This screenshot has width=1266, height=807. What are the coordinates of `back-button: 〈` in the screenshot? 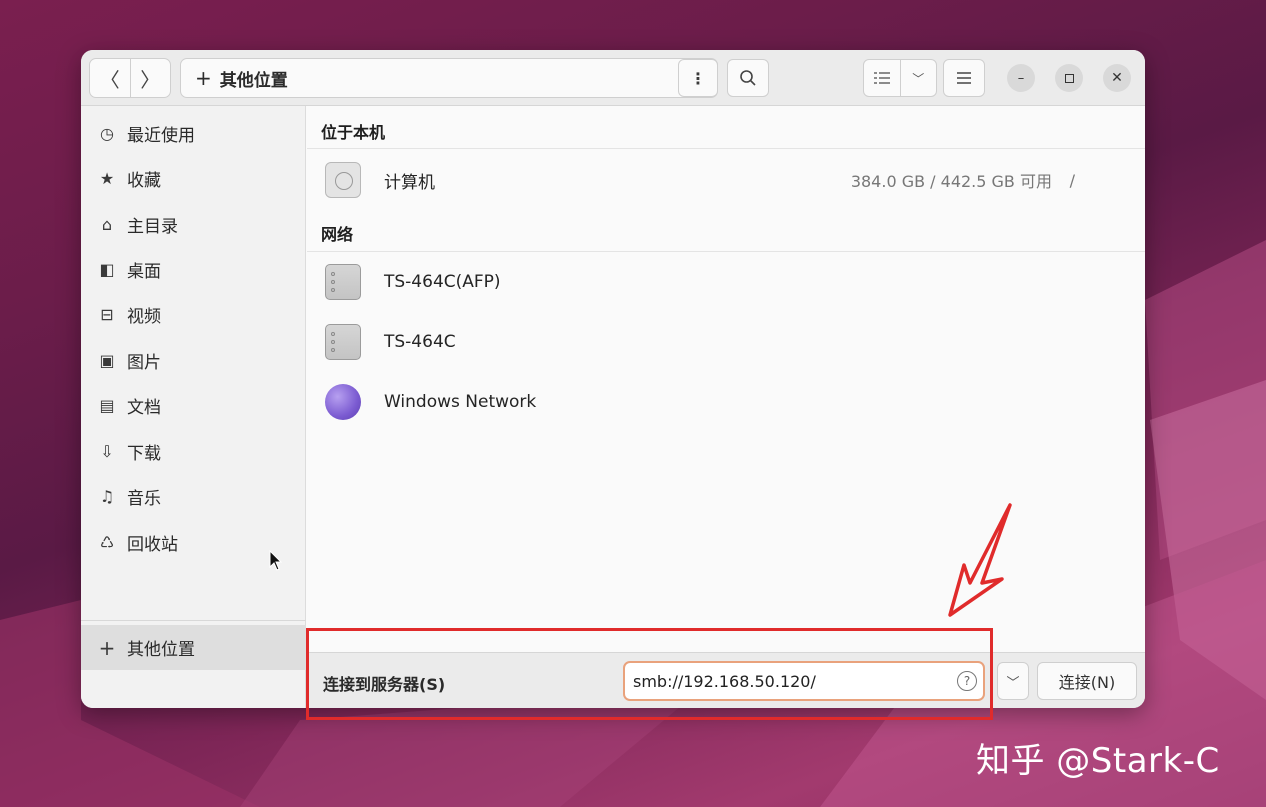 It's located at (110, 78).